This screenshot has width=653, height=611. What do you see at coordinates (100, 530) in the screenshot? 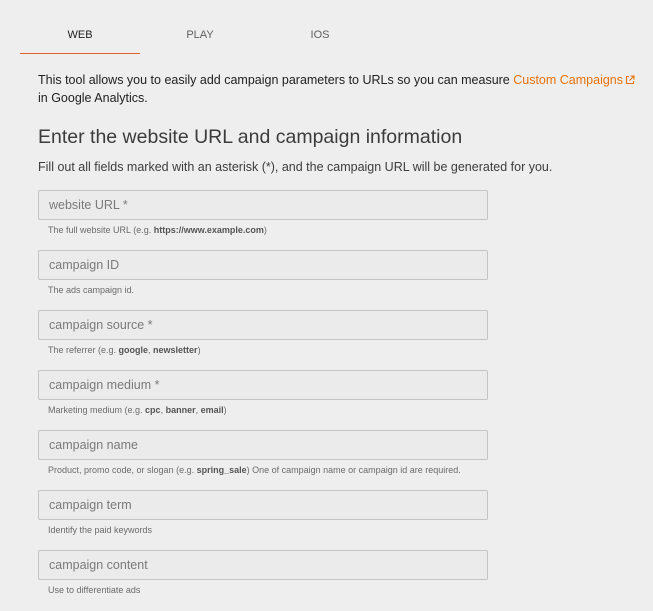
I see `campaign-term-help: Identify the paid keywords` at bounding box center [100, 530].